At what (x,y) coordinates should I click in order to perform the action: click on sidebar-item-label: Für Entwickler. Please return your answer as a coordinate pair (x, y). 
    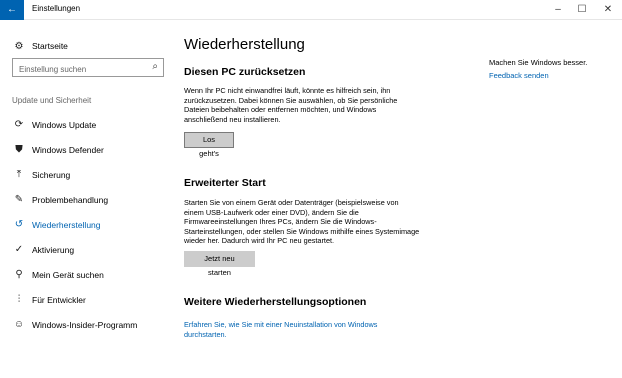
    Looking at the image, I should click on (59, 299).